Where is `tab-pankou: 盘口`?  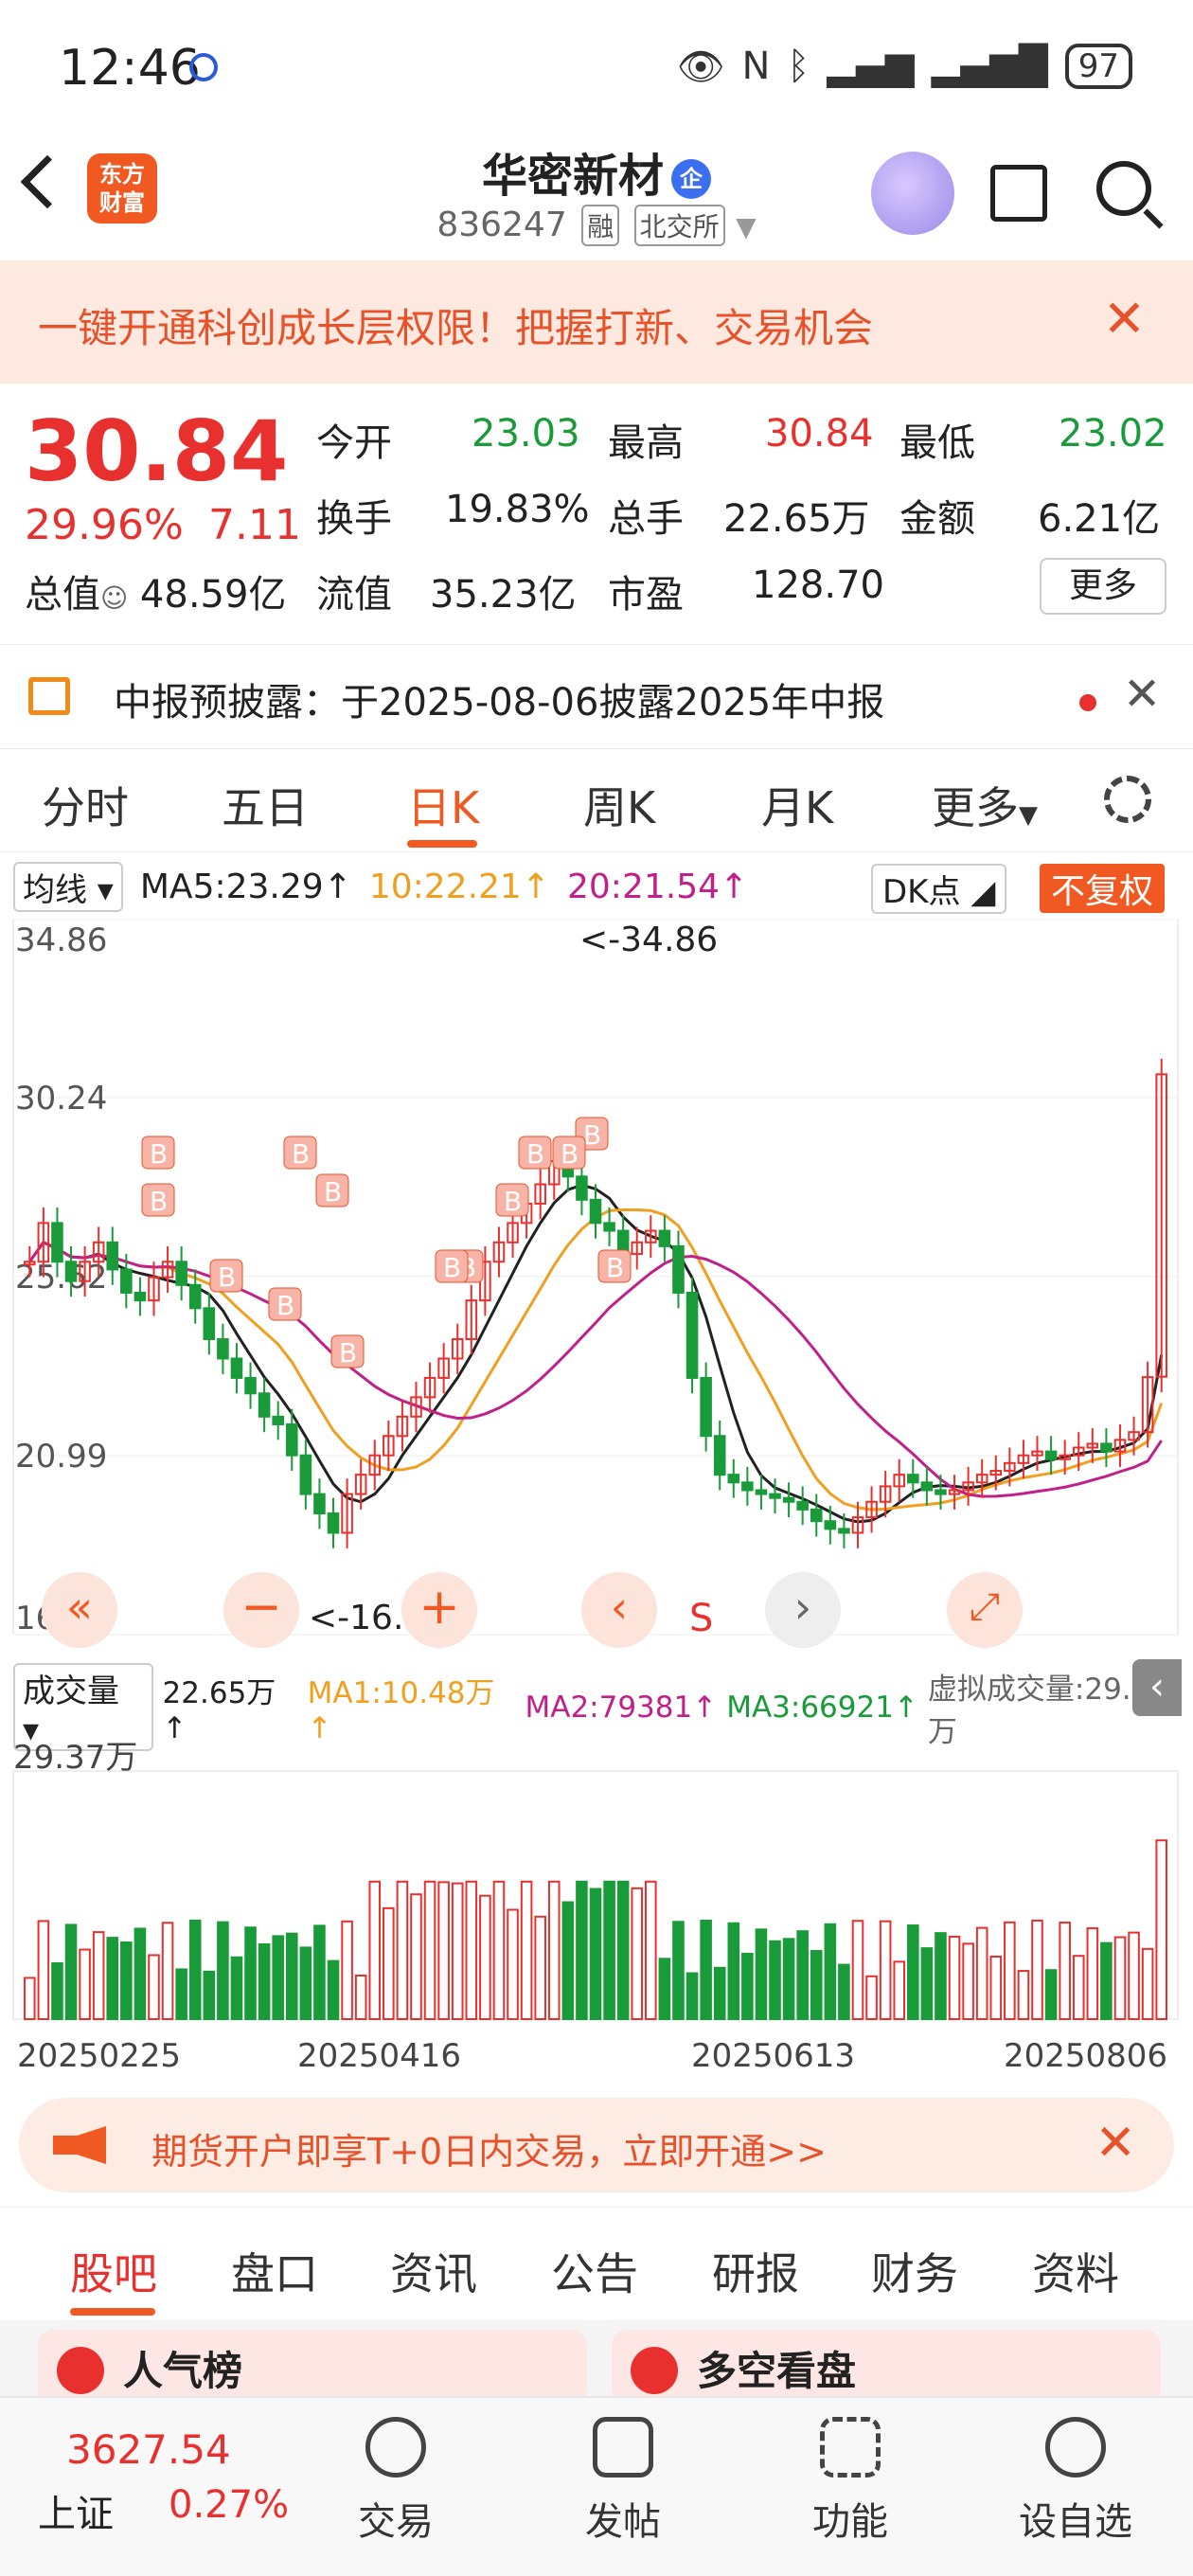
tab-pankou: 盘口 is located at coordinates (274, 2271).